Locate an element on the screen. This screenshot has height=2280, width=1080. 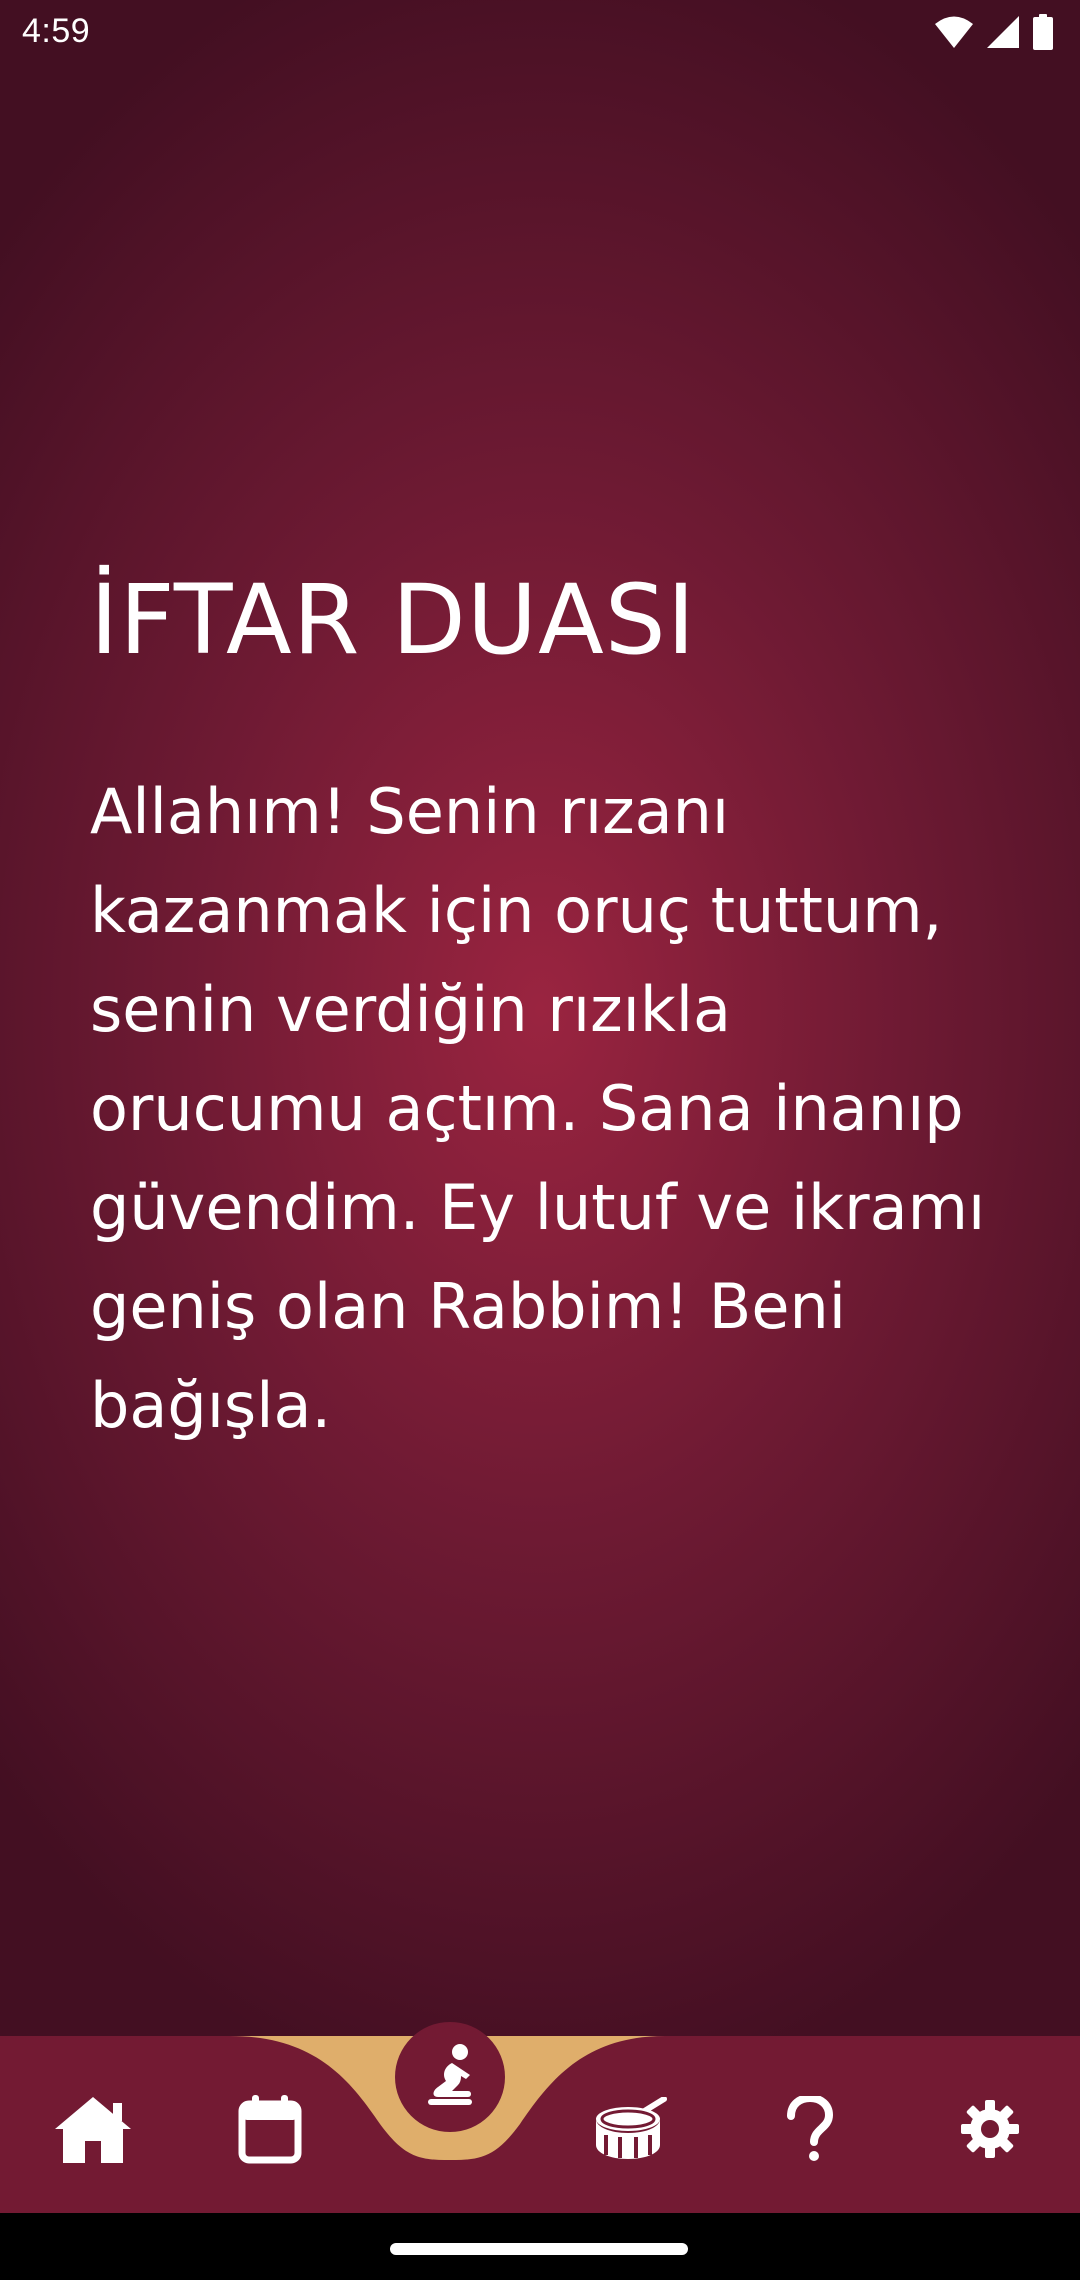
bottom-navigation is located at coordinates (540, 2117).